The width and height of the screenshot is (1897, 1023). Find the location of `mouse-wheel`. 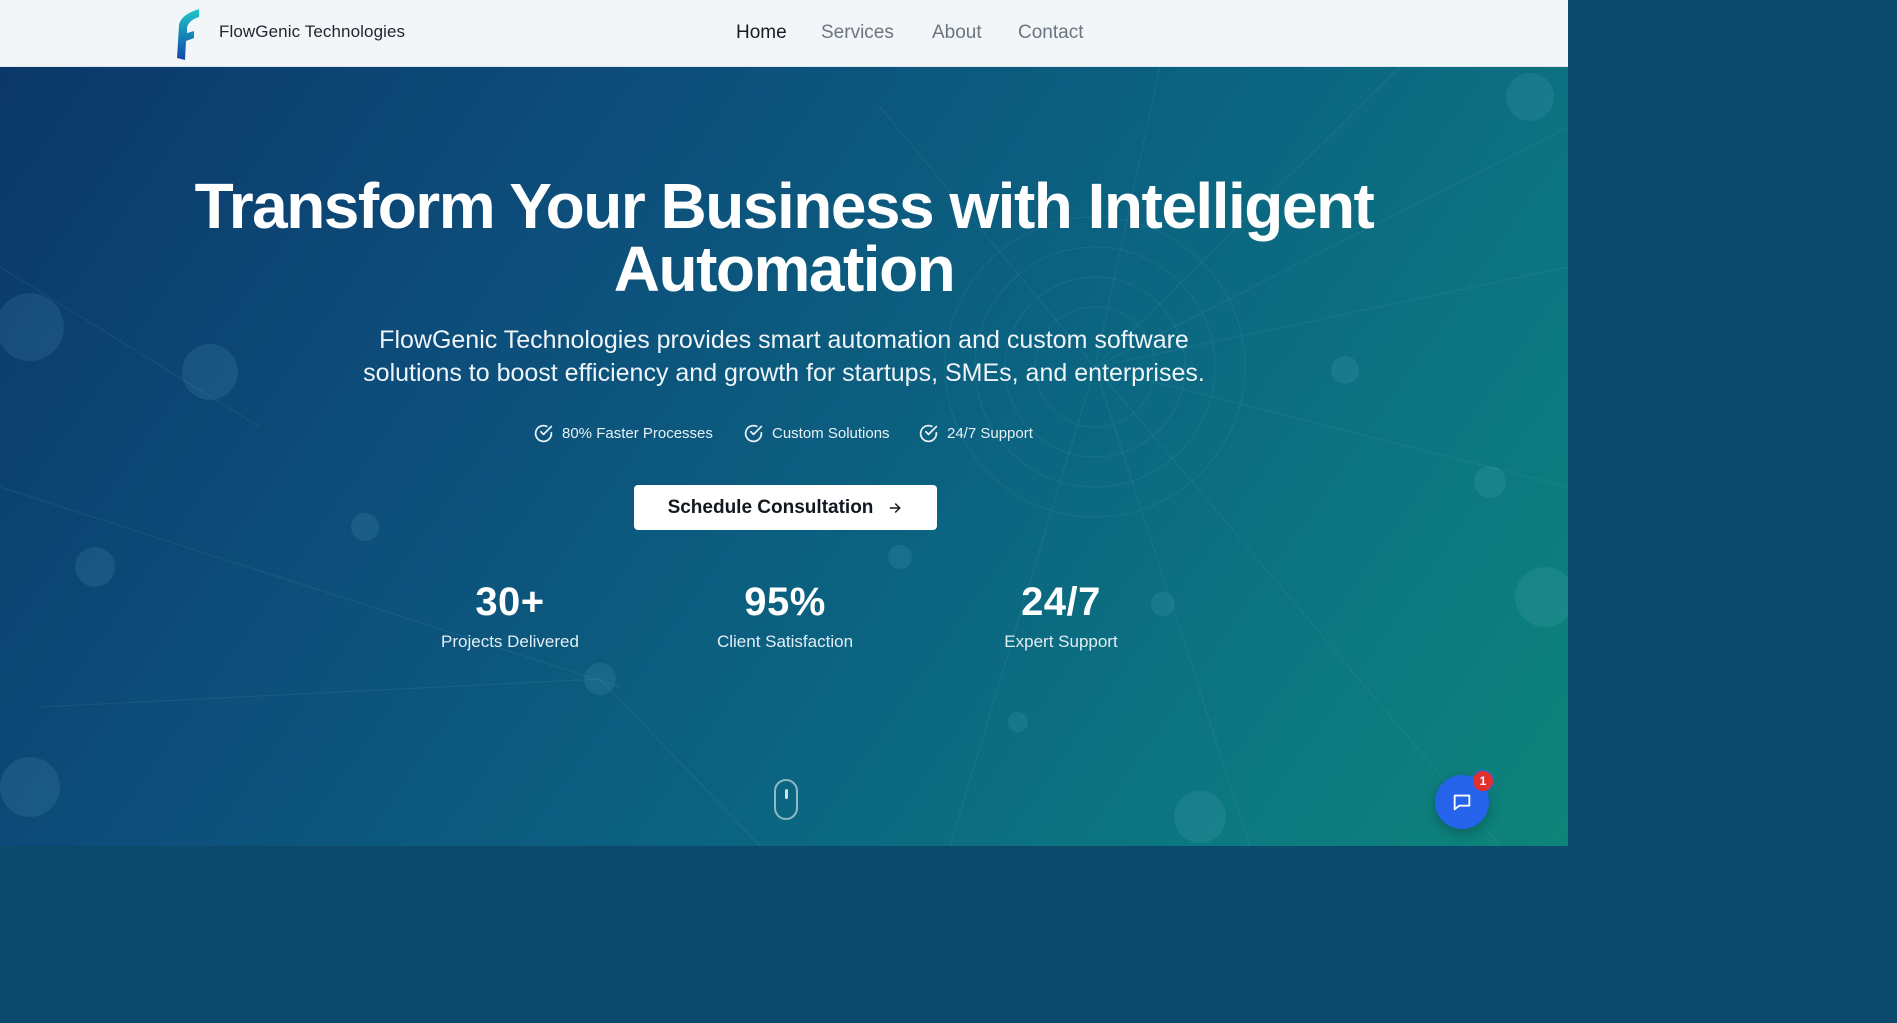

mouse-wheel is located at coordinates (786, 794).